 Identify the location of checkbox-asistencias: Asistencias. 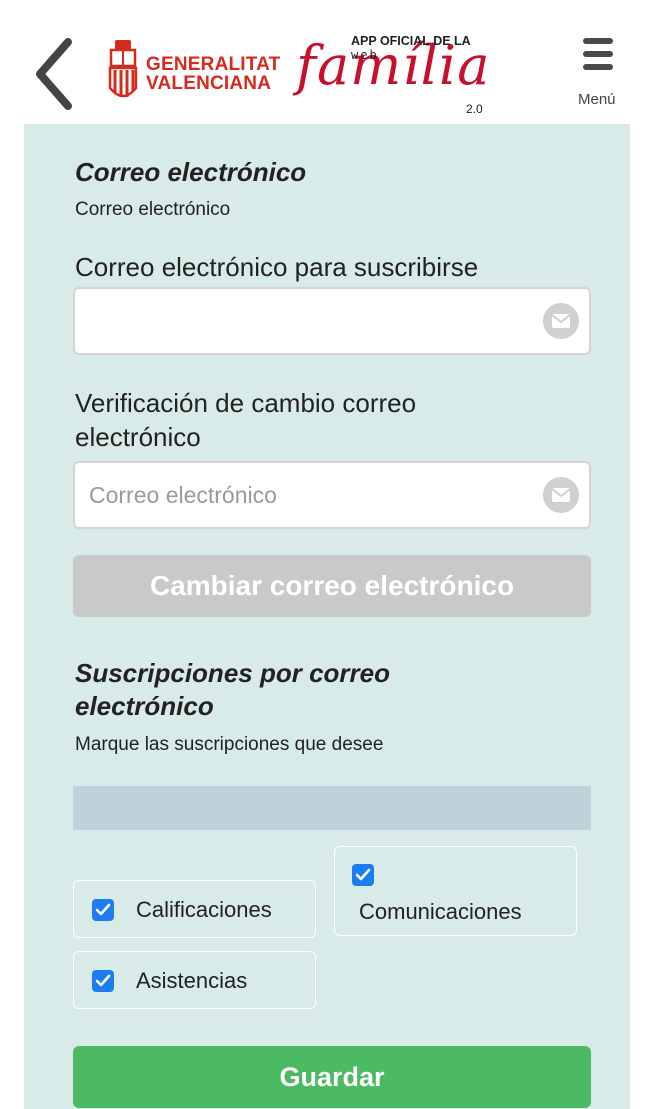
(194, 980).